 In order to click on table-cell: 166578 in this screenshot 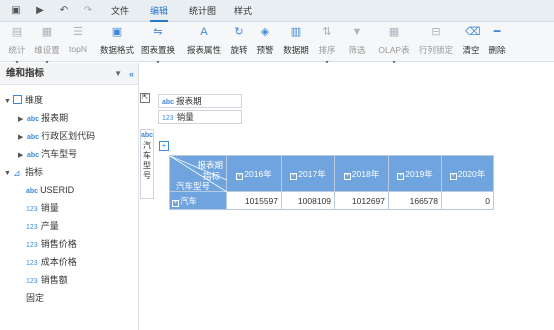, I will do `click(415, 200)`.